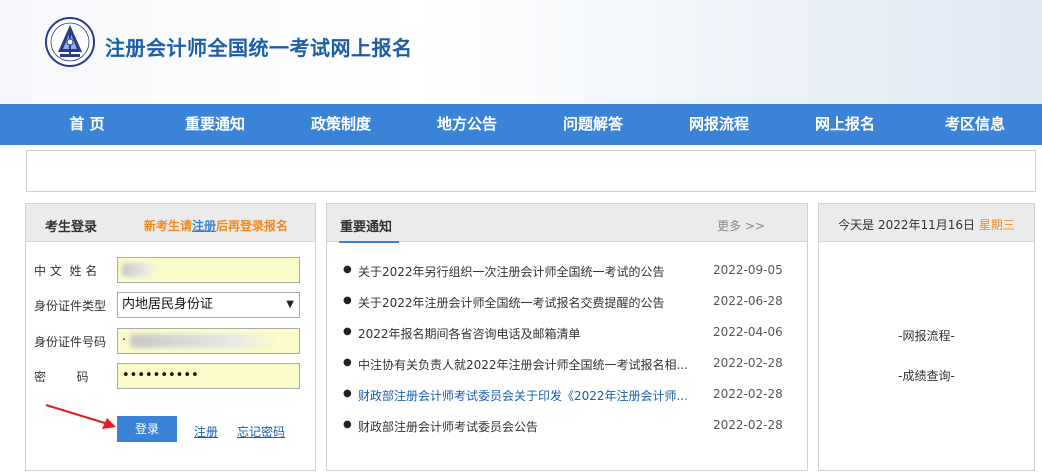  I want to click on password-label: 密 码, so click(61, 377).